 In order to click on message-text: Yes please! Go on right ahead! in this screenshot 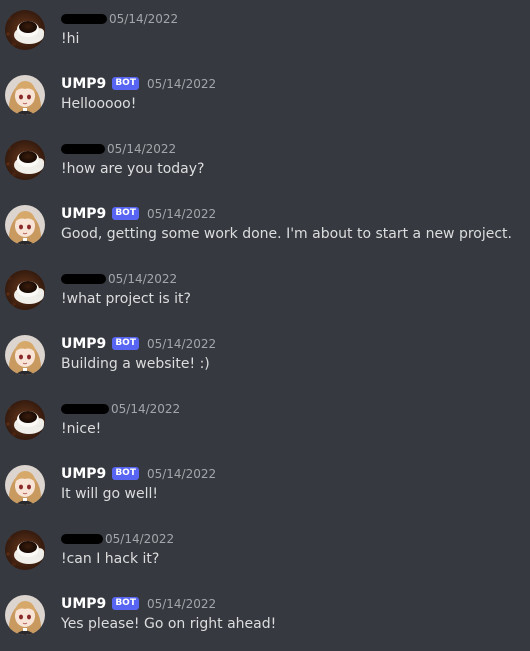, I will do `click(169, 624)`.